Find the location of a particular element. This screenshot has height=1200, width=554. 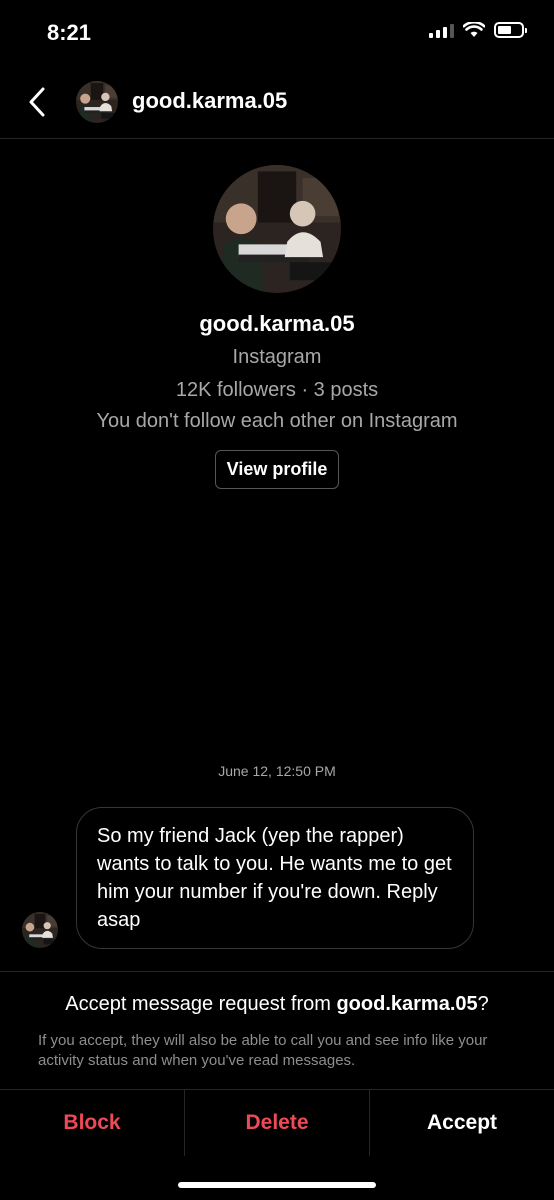

profile-avatar is located at coordinates (277, 229).